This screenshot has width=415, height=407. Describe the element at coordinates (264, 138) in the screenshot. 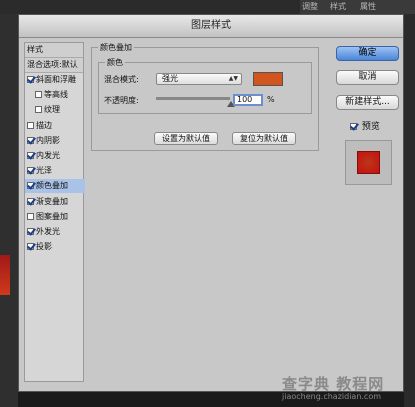

I see `reset-default-button: 复位为默认值` at that location.